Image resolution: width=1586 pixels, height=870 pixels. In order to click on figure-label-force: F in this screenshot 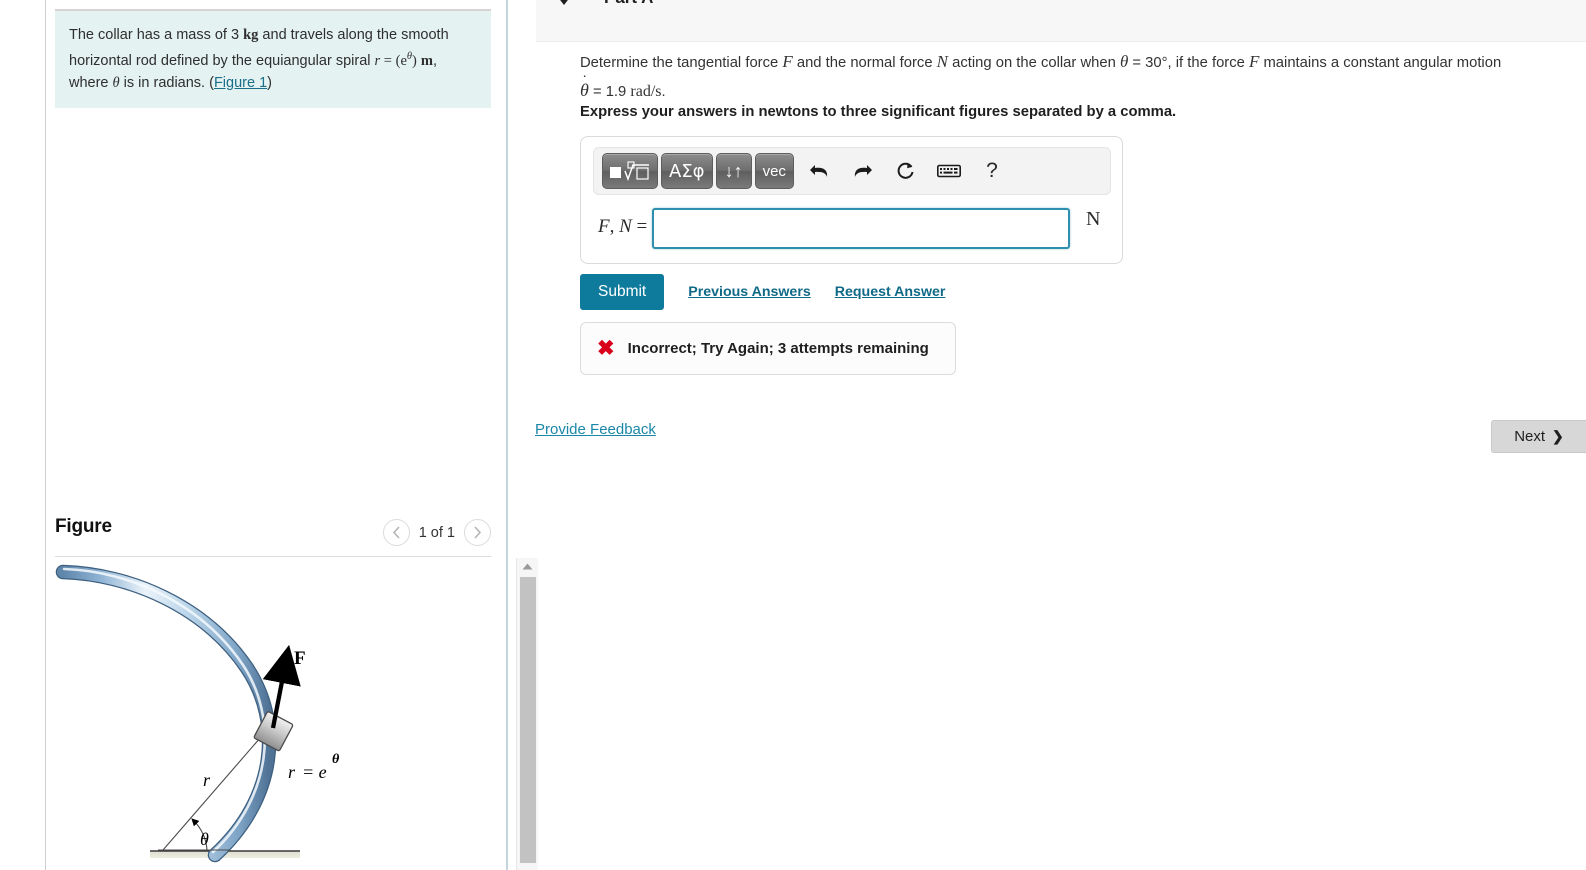, I will do `click(300, 658)`.